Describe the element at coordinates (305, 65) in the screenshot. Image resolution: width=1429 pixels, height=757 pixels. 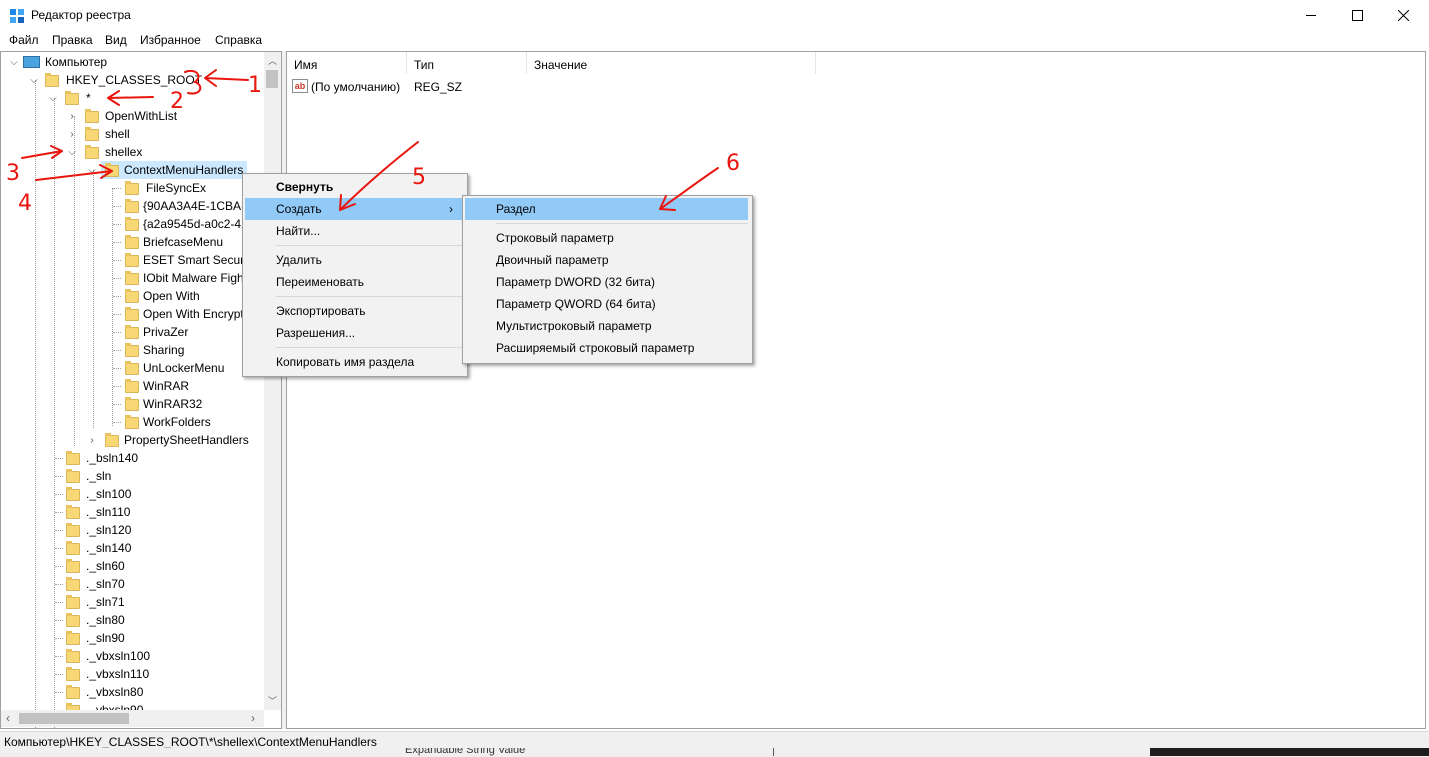
I see `column-header-name: Имя` at that location.